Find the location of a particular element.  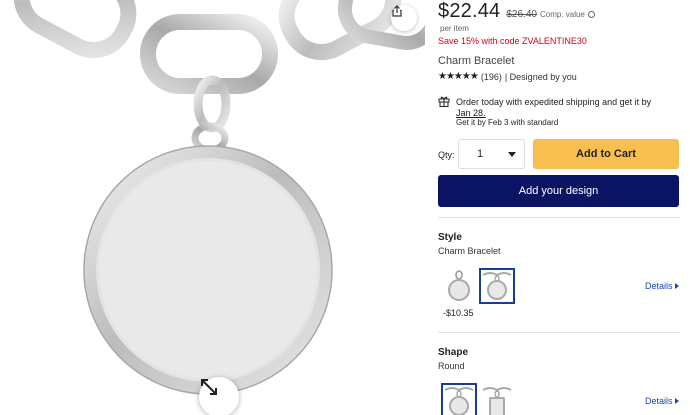

price-row: $22.44 $26.40 Comp. value is located at coordinates (516, 12).